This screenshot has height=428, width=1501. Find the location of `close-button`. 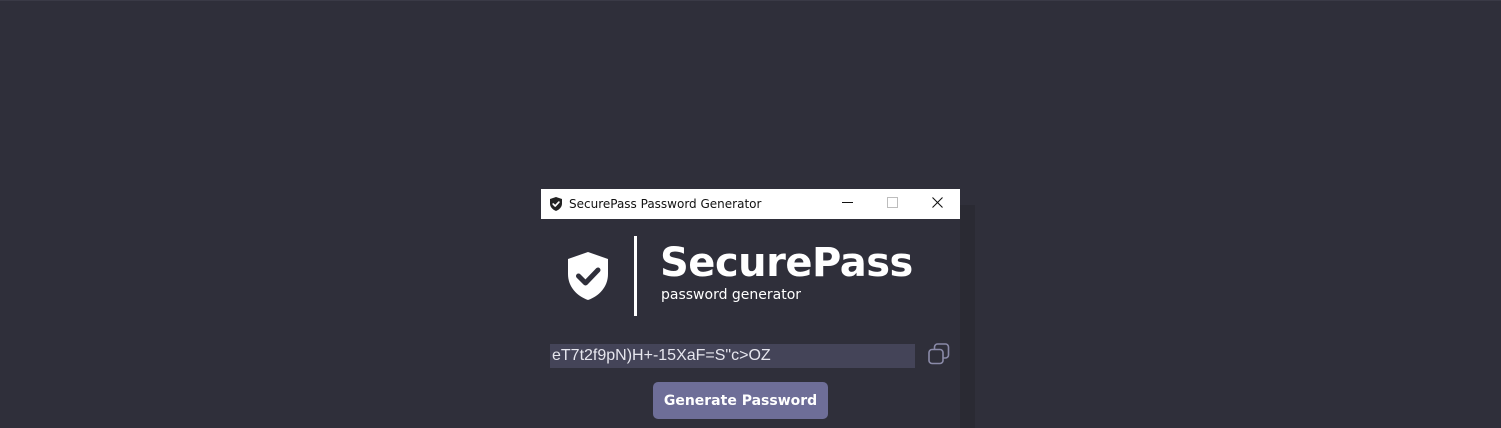

close-button is located at coordinates (937, 204).